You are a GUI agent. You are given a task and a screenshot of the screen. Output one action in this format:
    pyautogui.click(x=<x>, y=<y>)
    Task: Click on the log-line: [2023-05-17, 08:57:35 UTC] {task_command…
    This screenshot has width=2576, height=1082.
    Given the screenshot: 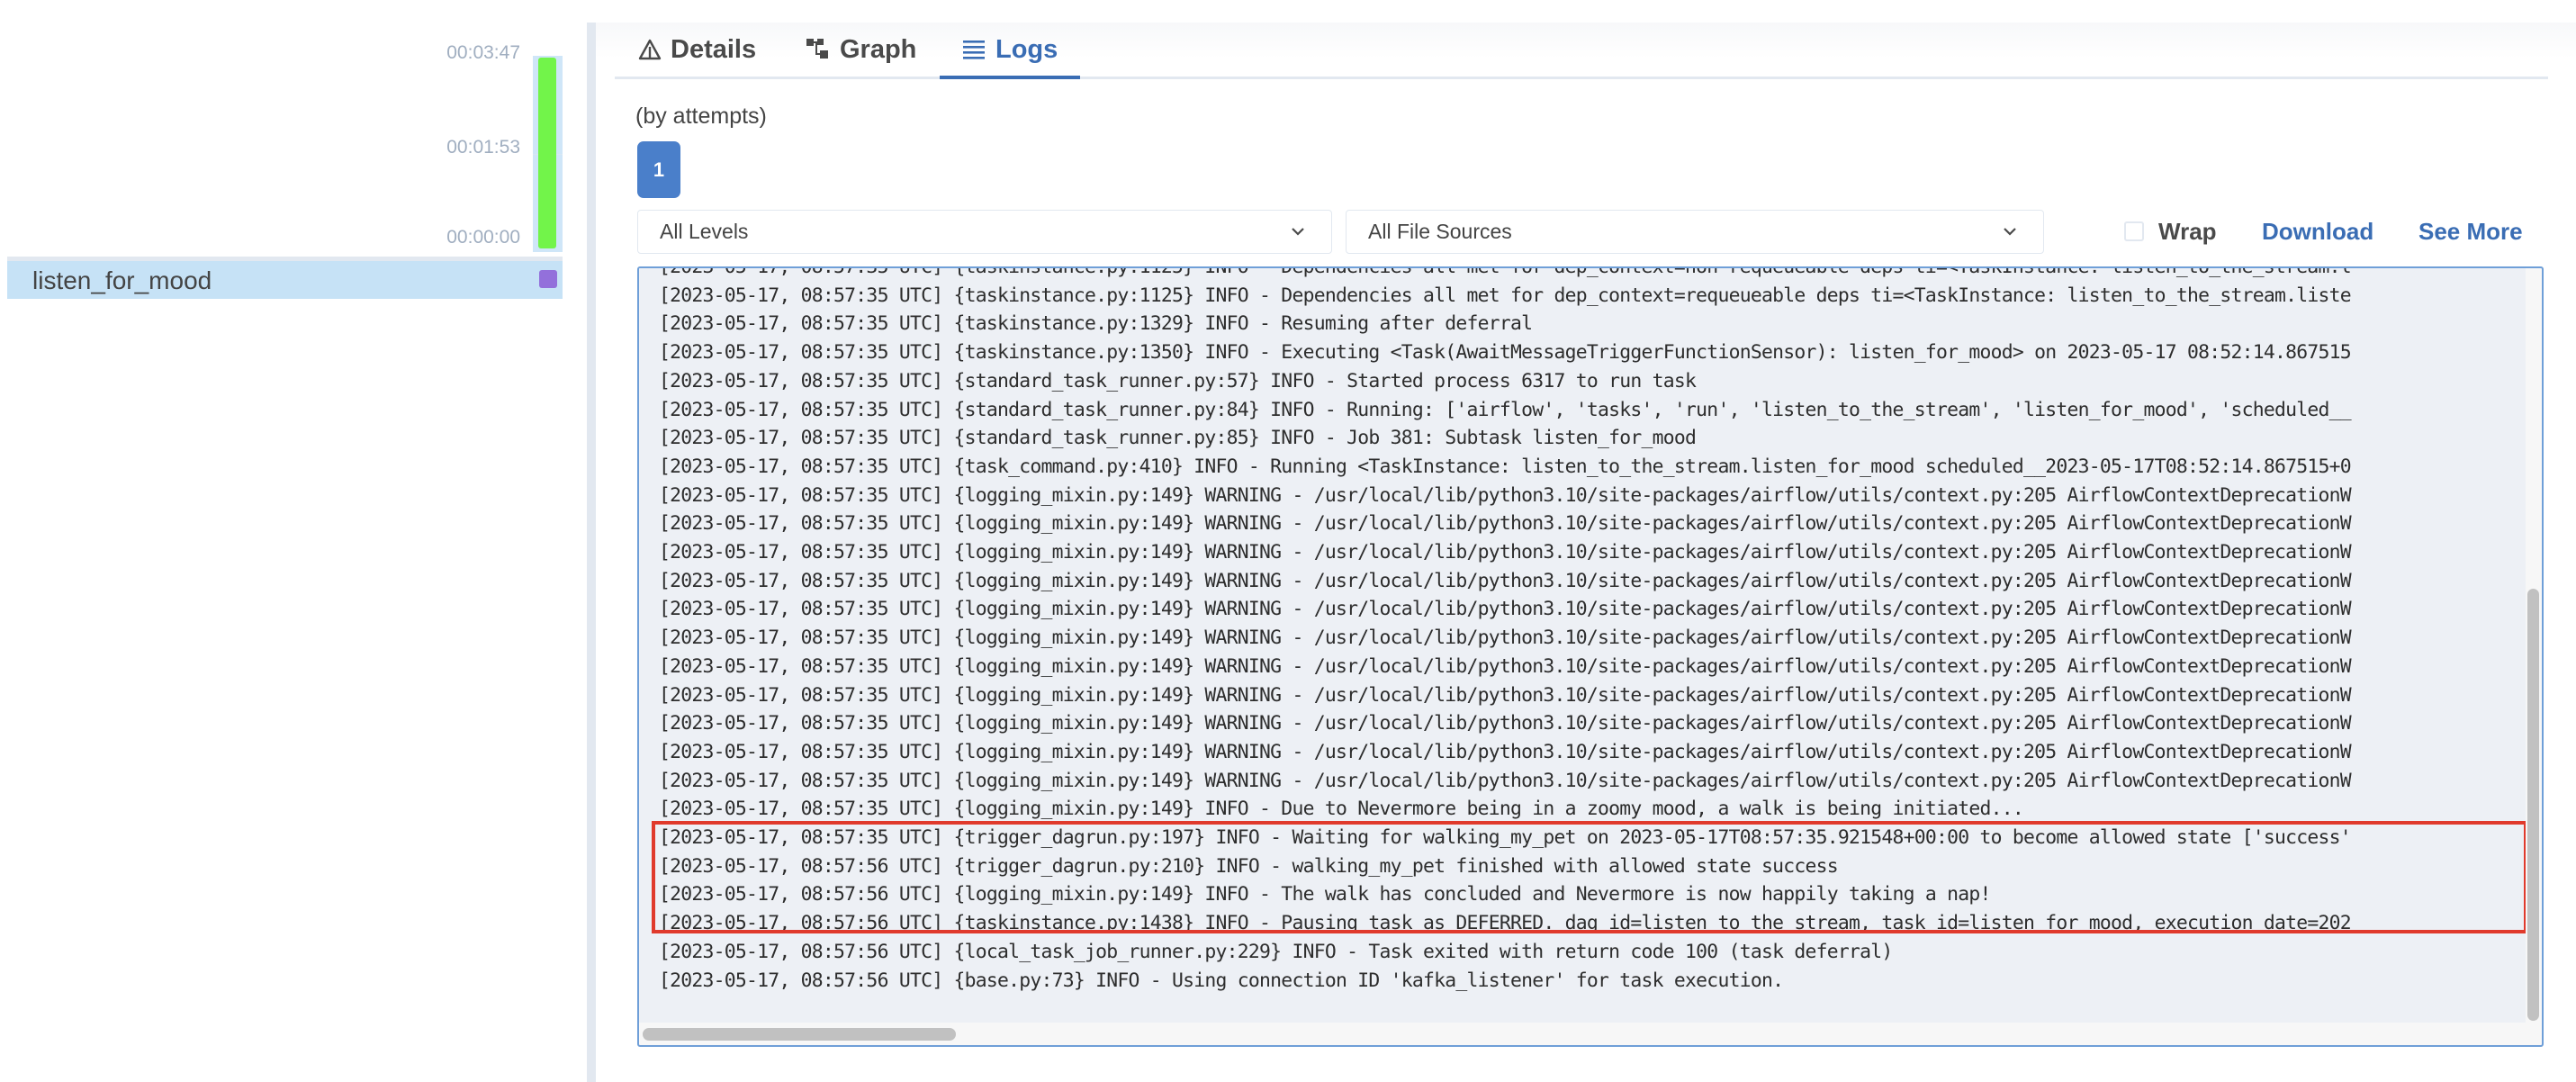 What is the action you would take?
    pyautogui.click(x=1505, y=466)
    